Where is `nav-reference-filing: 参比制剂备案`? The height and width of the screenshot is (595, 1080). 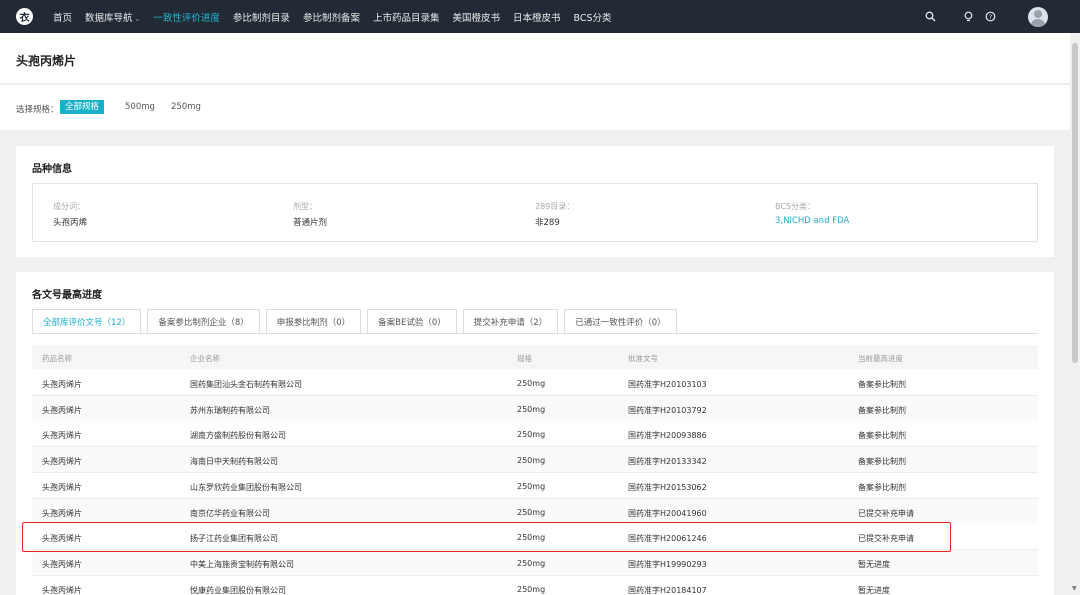
nav-reference-filing: 参比制剂备案 is located at coordinates (331, 17).